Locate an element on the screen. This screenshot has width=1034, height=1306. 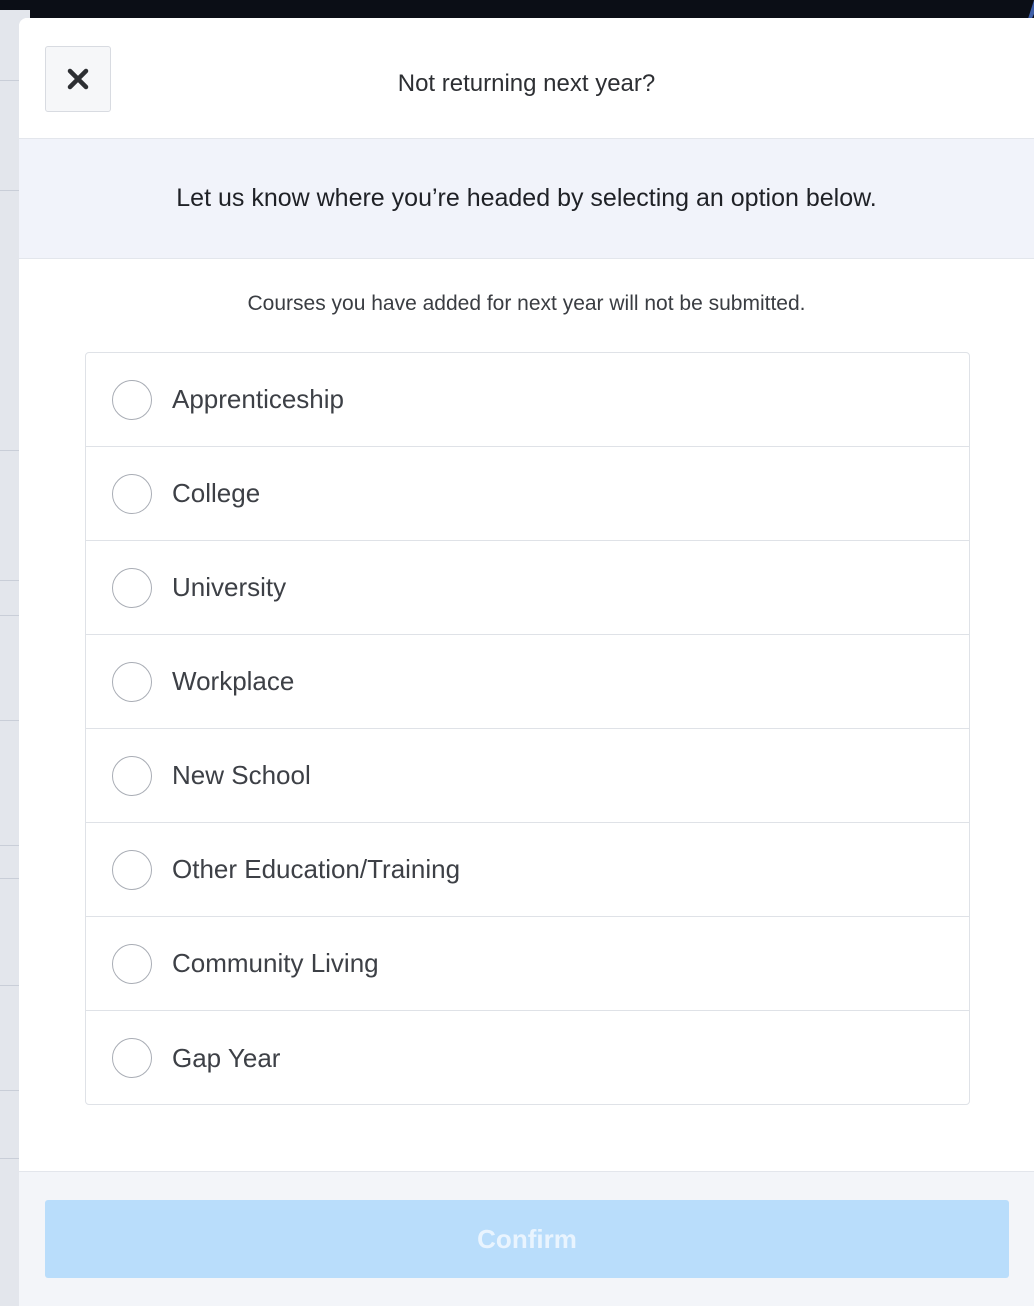
option-label: University is located at coordinates (229, 587).